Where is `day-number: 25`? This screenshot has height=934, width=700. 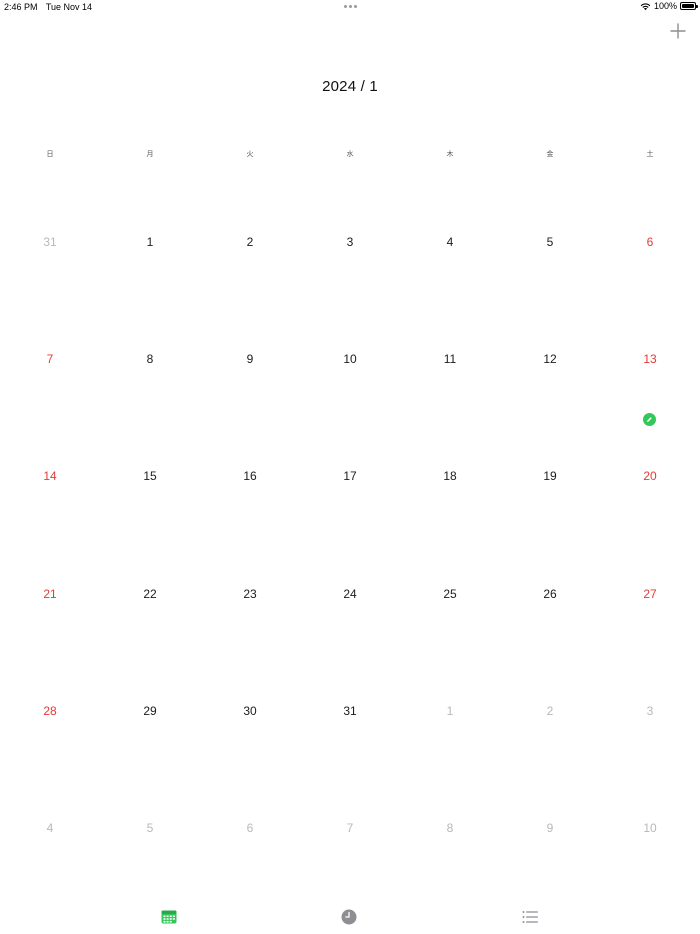 day-number: 25 is located at coordinates (450, 593).